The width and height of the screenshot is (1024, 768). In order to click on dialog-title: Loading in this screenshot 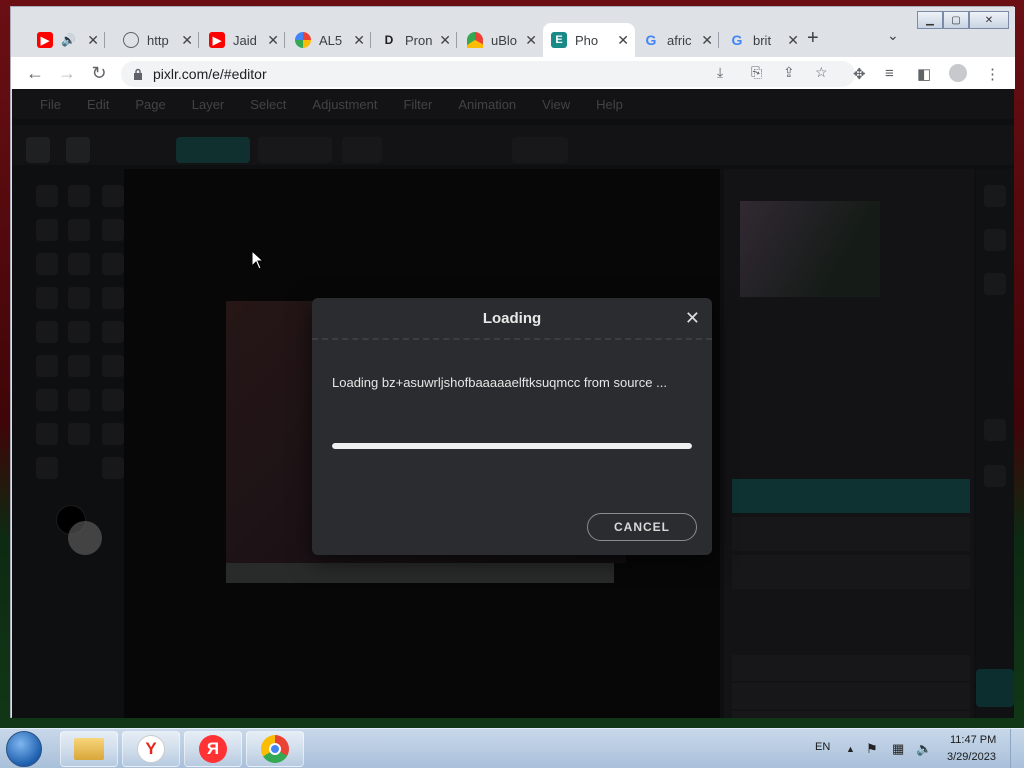, I will do `click(512, 318)`.